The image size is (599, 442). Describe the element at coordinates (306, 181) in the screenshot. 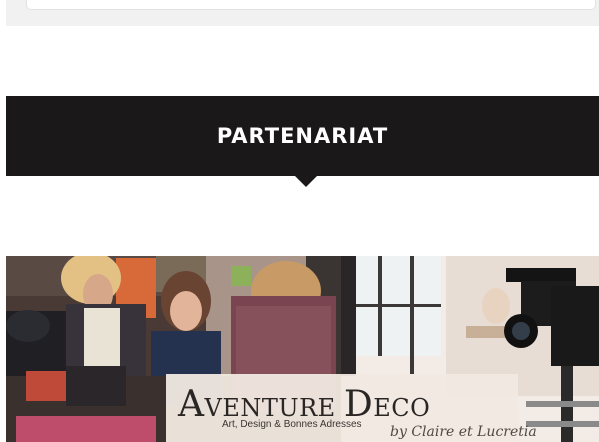

I see `banner-pointer-icon` at that location.